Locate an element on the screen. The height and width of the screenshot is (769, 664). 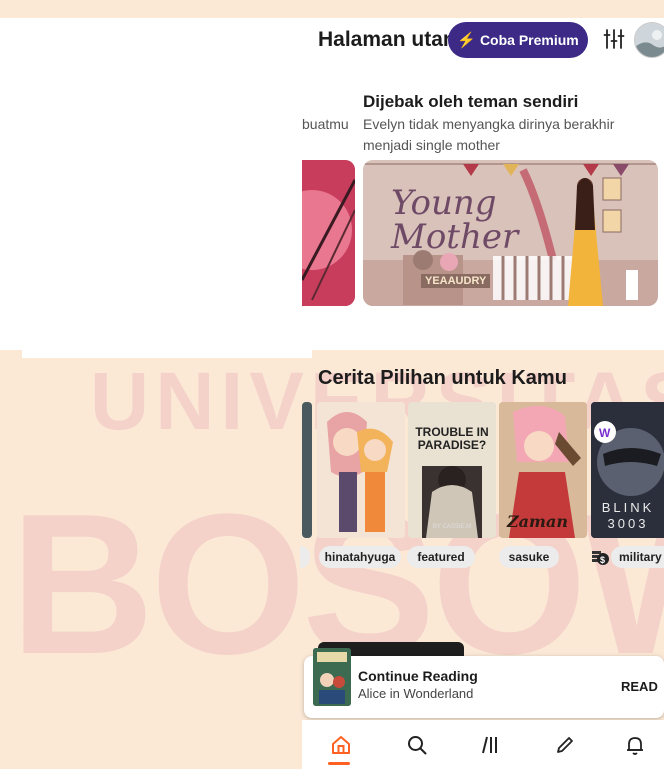
tag-hinatahyuga: hinatahyuga is located at coordinates (360, 557).